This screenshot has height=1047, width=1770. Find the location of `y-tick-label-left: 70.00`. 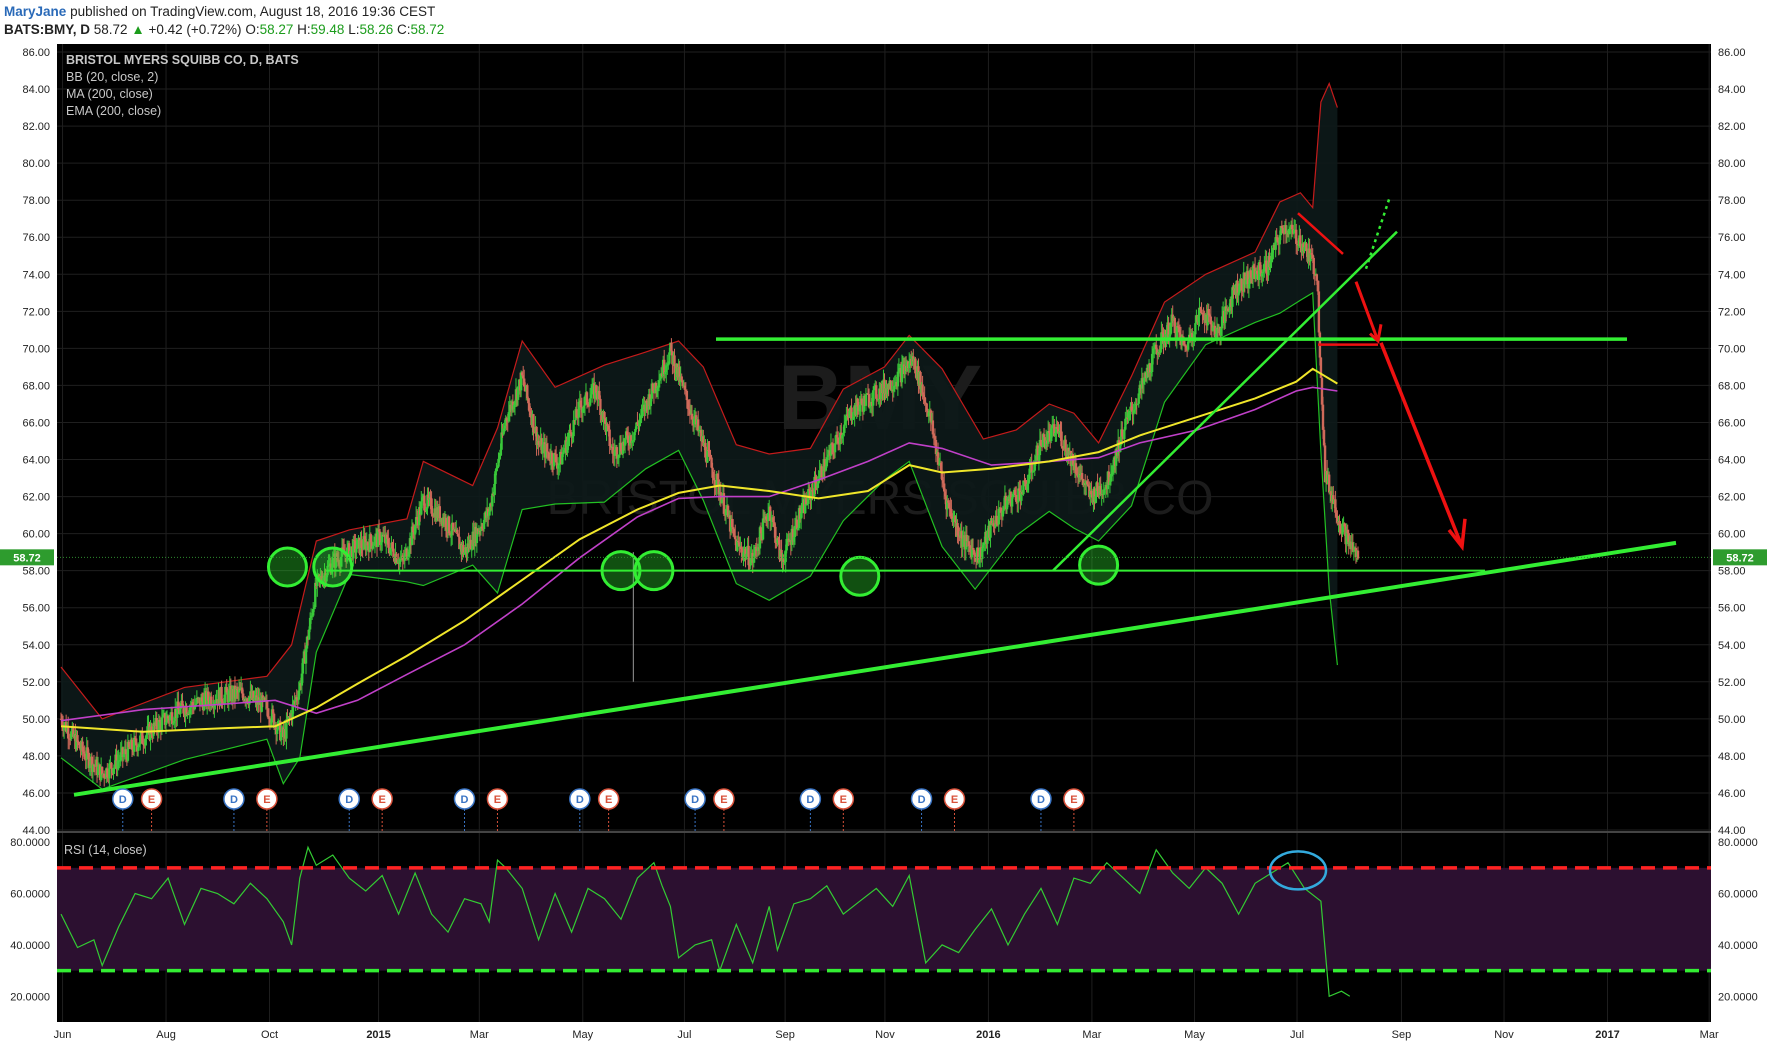

y-tick-label-left: 70.00 is located at coordinates (36, 349).